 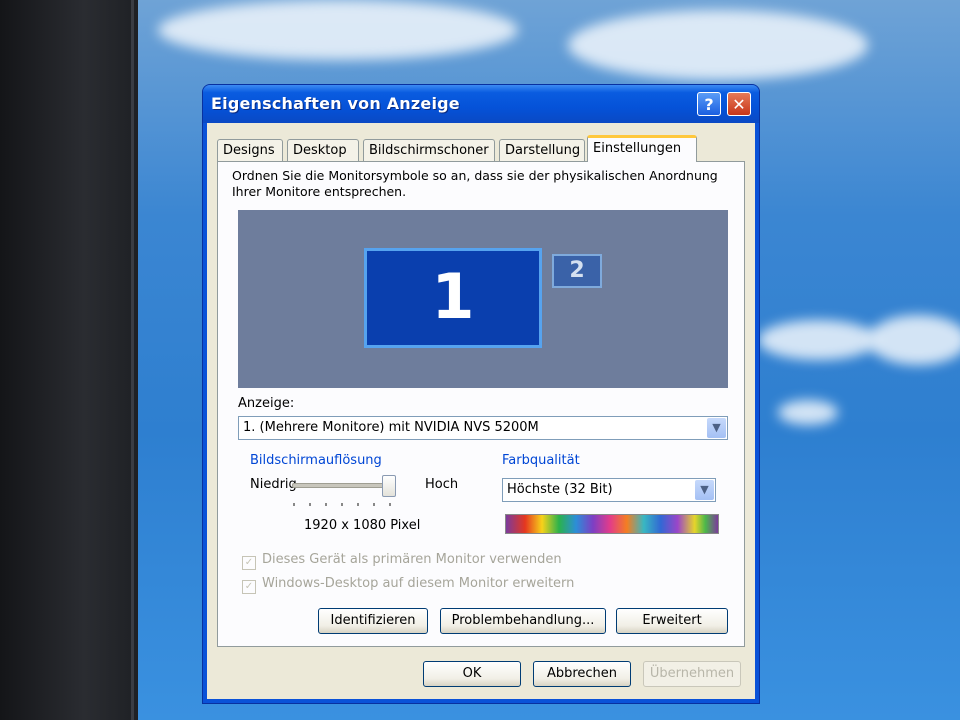 What do you see at coordinates (343, 485) in the screenshot?
I see `resolution-slider-track` at bounding box center [343, 485].